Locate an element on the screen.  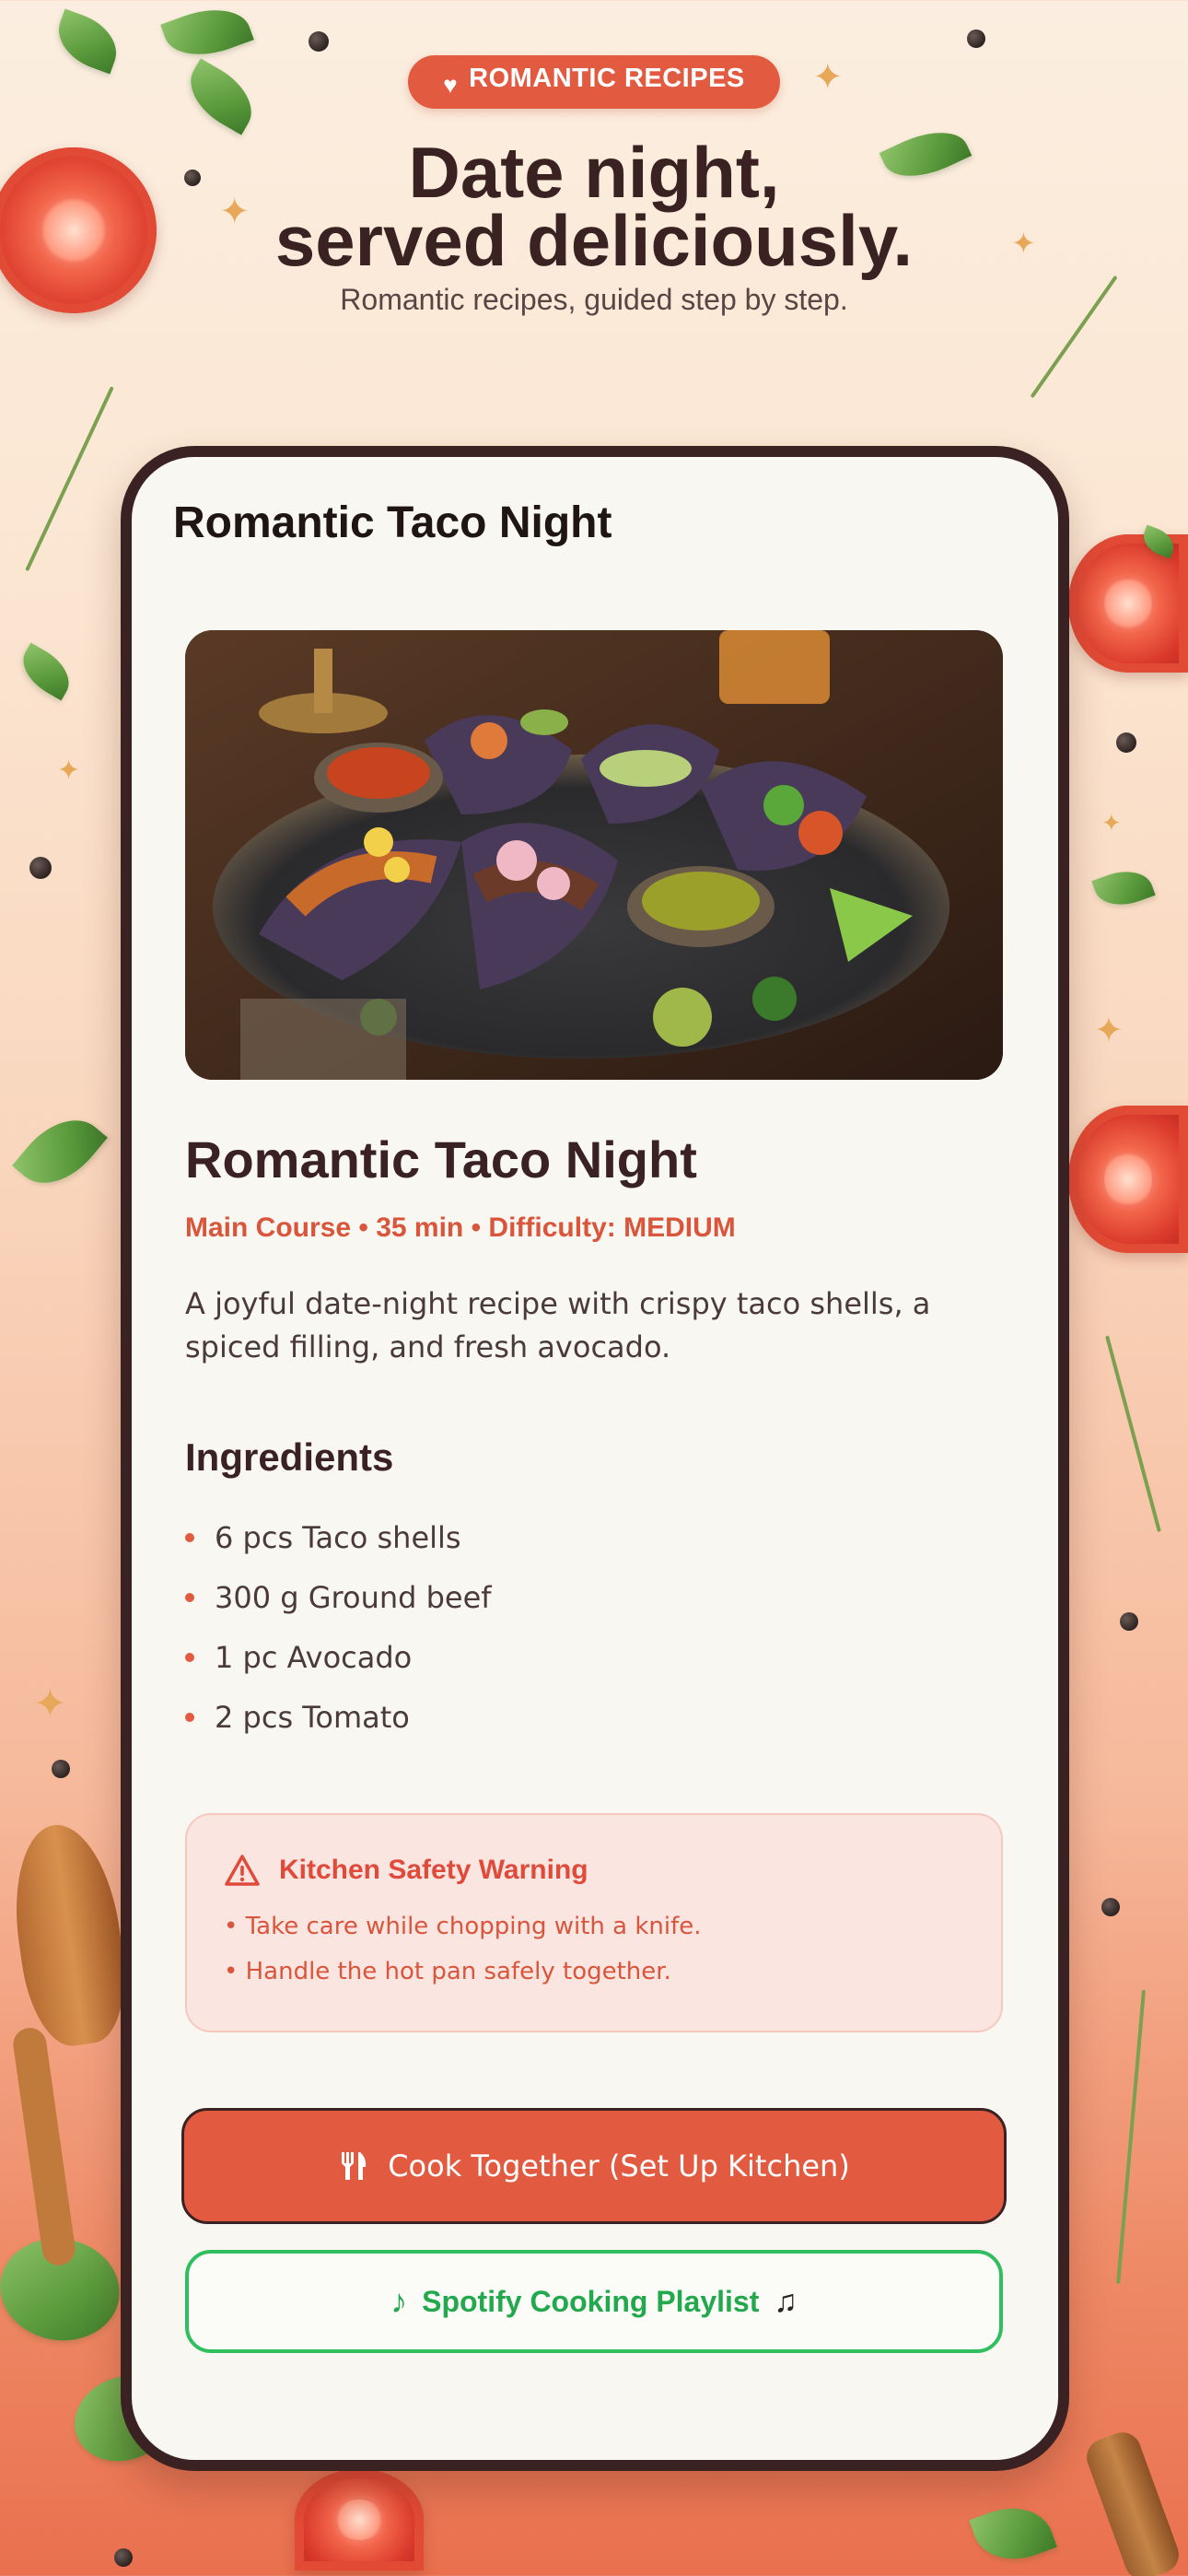
ingredient-item: 300 g Ground beef is located at coordinates (338, 1597).